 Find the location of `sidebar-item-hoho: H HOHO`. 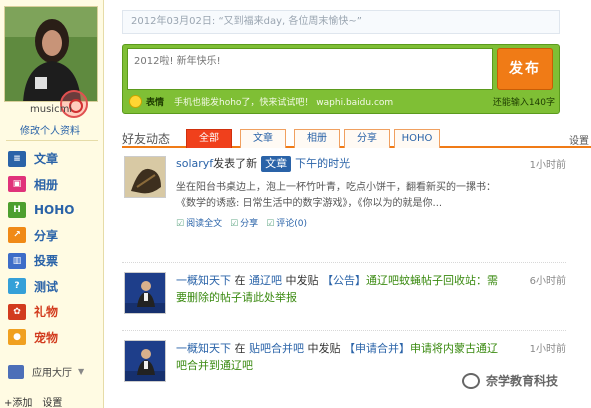

sidebar-item-hoho: H HOHO is located at coordinates (54, 210).